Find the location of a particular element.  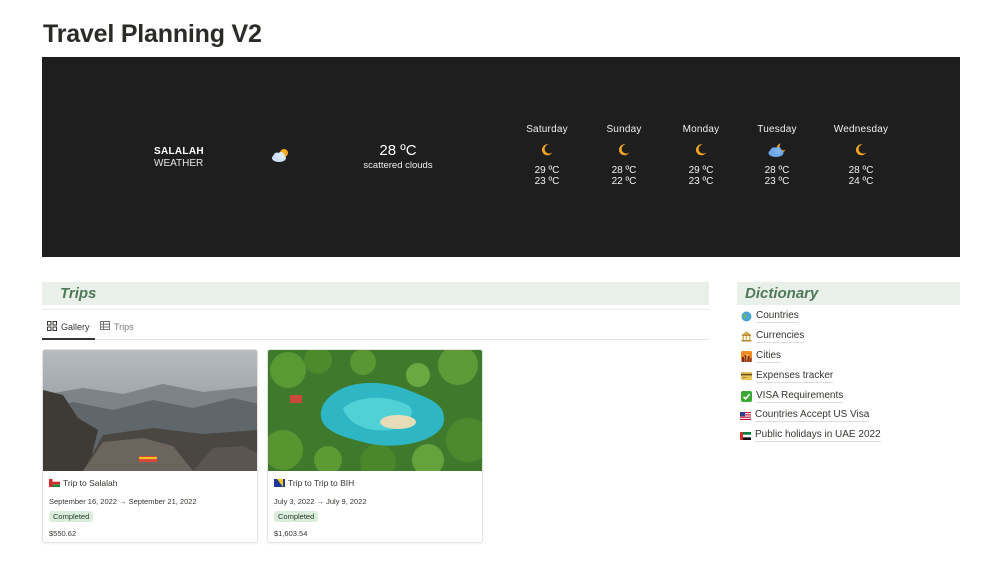

trip-dates: July 3, 2022 → July 9, 2022 is located at coordinates (320, 501).